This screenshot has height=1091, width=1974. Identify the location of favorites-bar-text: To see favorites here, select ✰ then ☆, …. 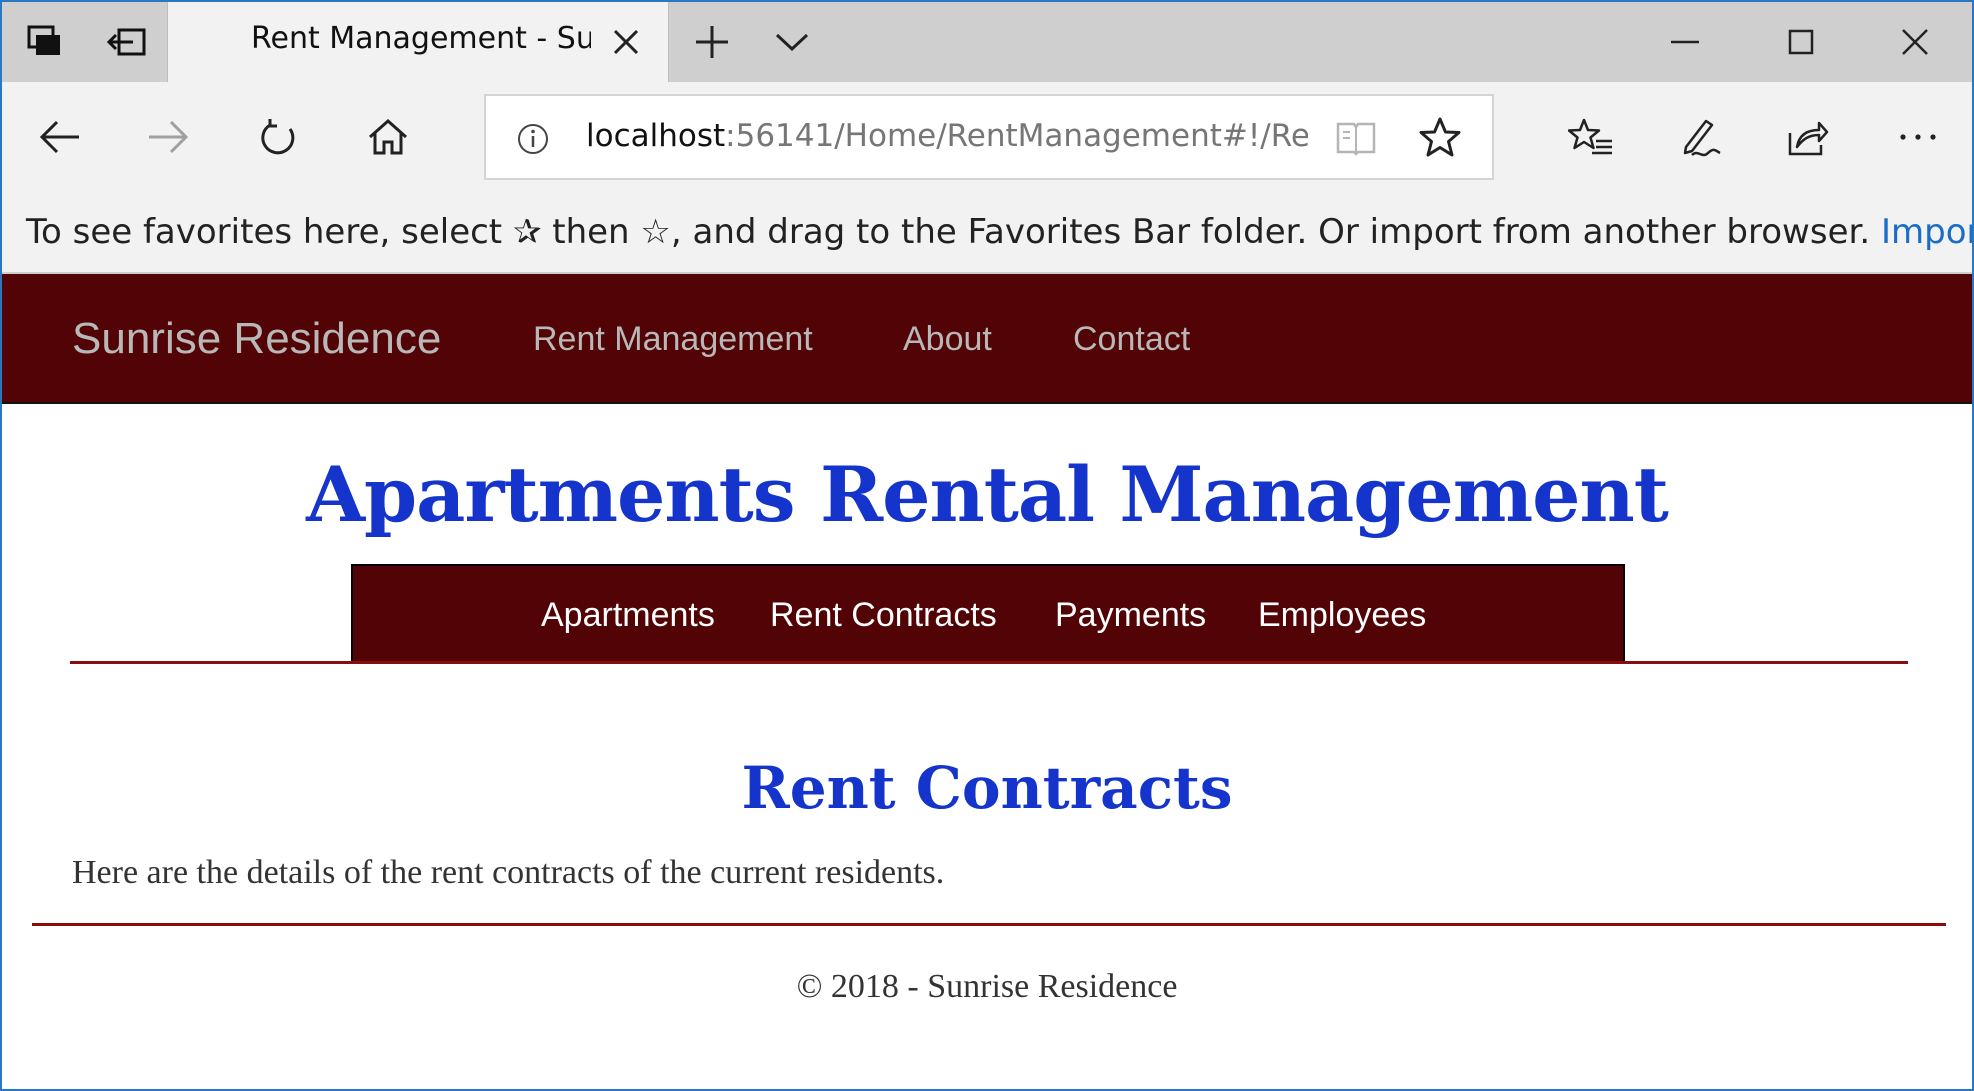
(948, 232).